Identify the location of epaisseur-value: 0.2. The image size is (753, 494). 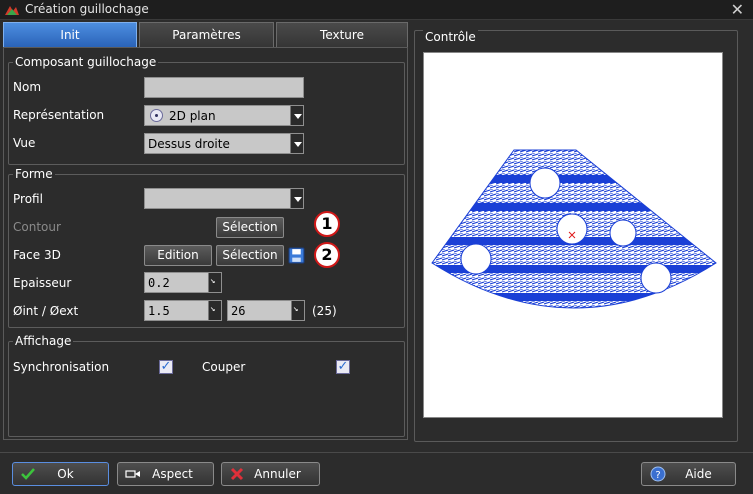
(159, 283).